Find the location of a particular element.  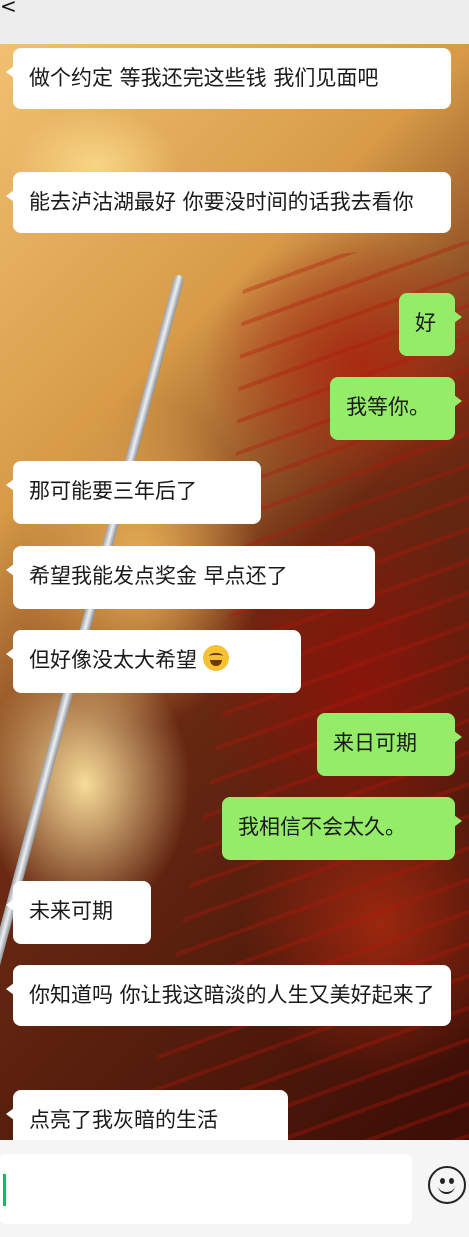

smile-icon-mouth is located at coordinates (446, 1188).